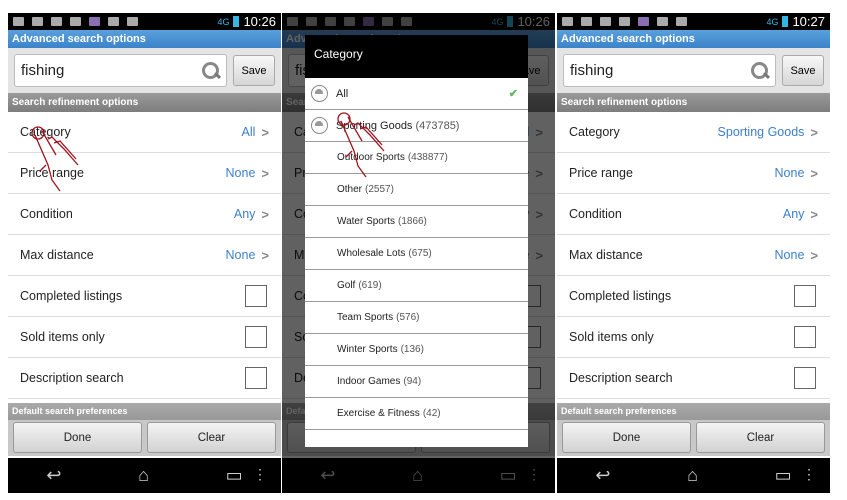 The height and width of the screenshot is (500, 847). I want to click on subcategory-option: Outdoor Sports (438877), so click(416, 158).